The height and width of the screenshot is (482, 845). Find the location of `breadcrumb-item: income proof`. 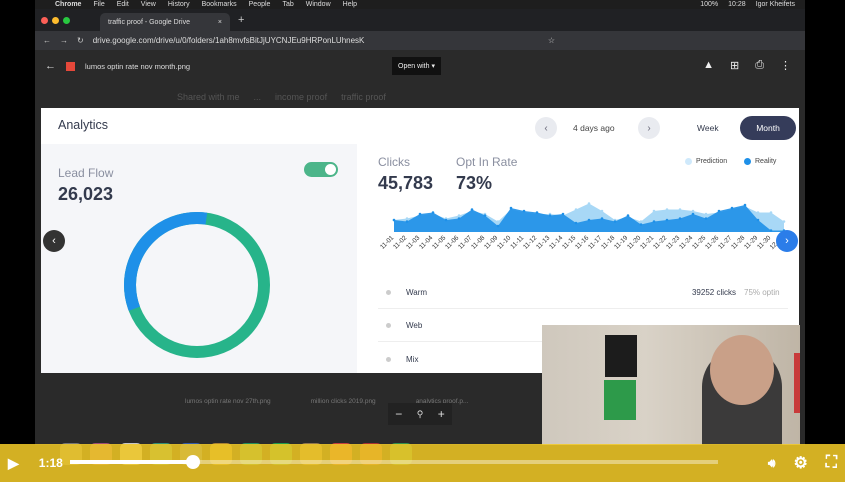

breadcrumb-item: income proof is located at coordinates (301, 97).